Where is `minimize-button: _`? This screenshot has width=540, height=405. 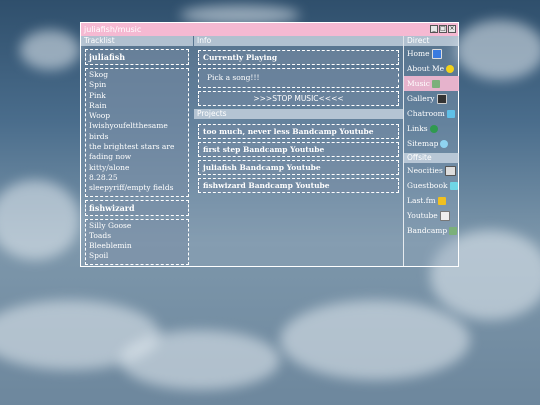 minimize-button: _ is located at coordinates (434, 29).